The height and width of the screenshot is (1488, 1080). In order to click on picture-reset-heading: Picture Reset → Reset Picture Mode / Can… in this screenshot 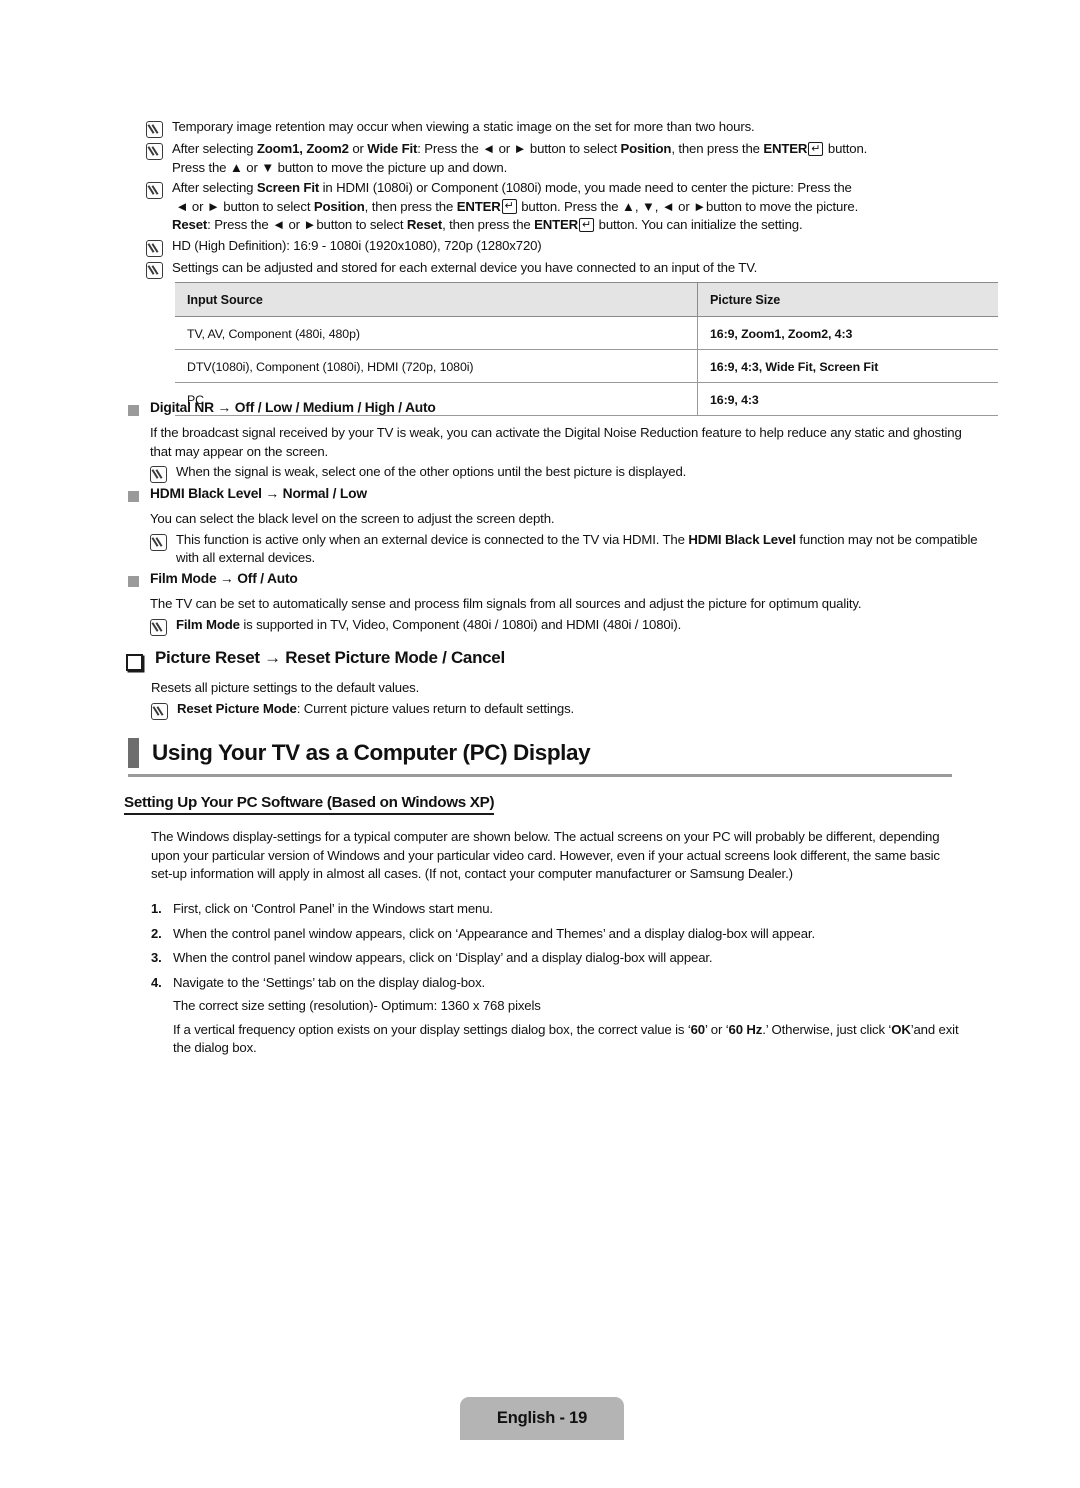, I will do `click(330, 657)`.